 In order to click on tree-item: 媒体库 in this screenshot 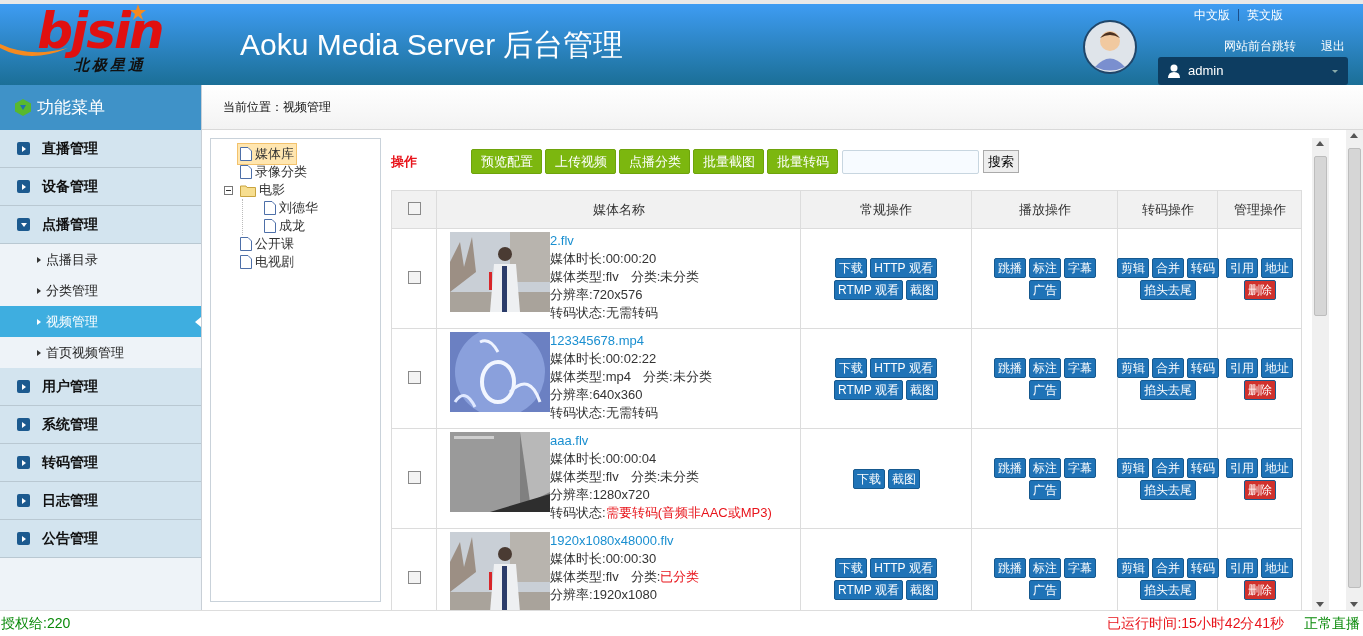, I will do `click(267, 154)`.